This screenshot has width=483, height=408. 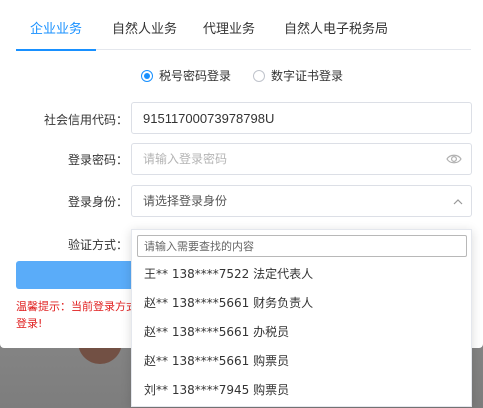 I want to click on business-tabs: 企业业务 自然人业务 代理业务 自然人电子税务局, so click(x=243, y=31).